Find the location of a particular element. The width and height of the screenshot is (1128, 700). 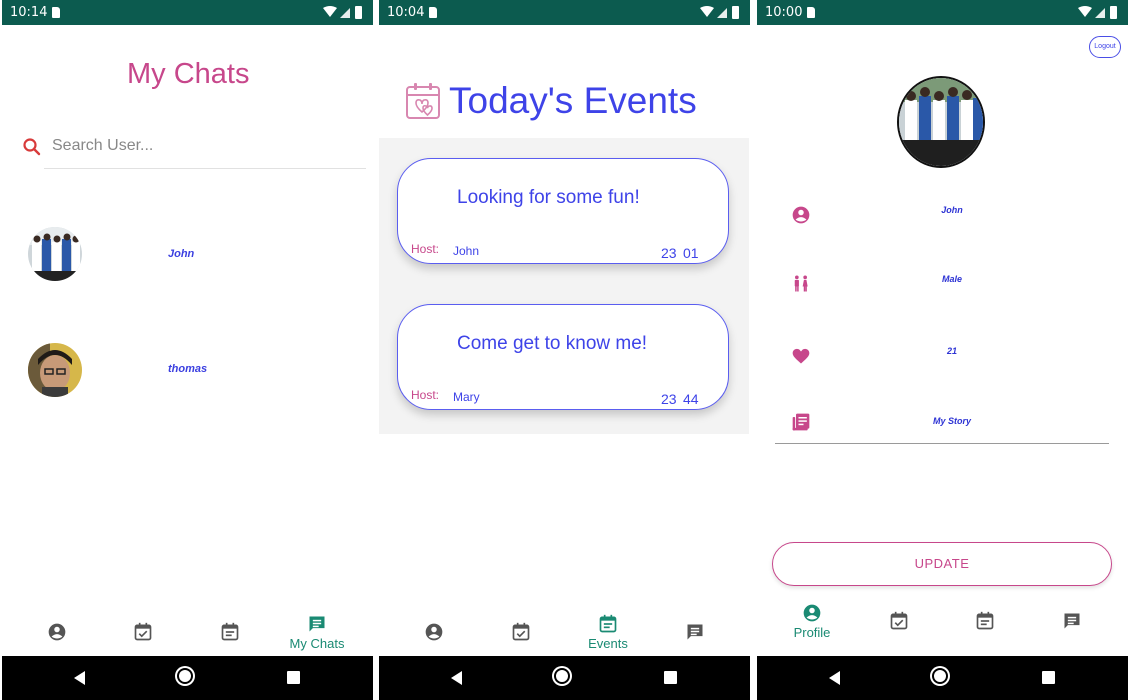

status-time: 10:14 is located at coordinates (29, 12).